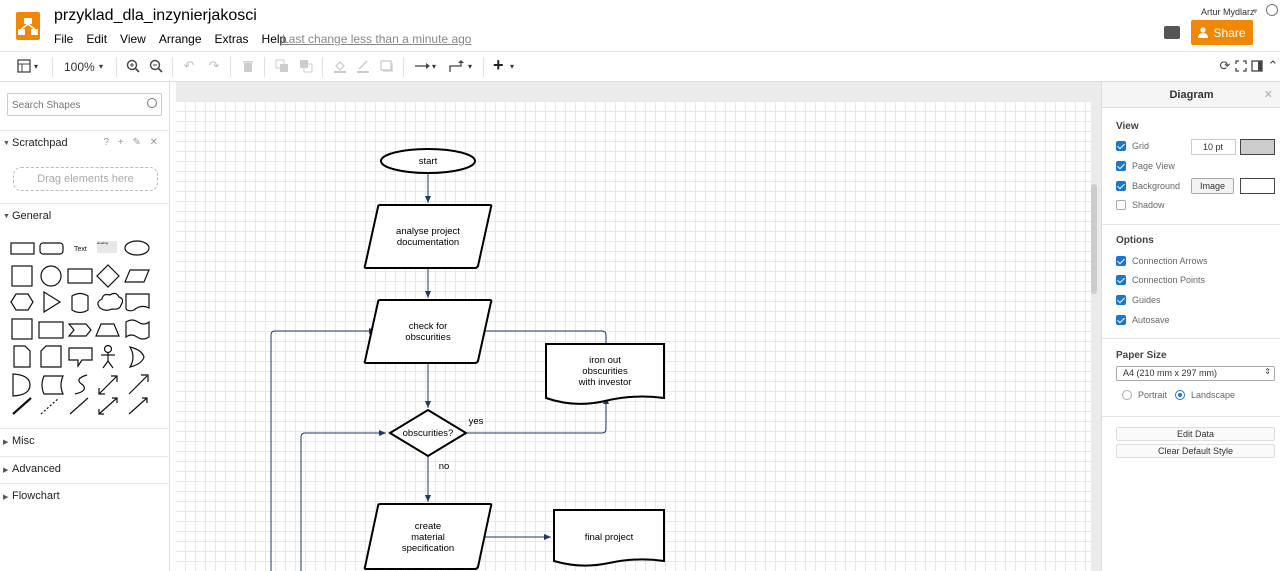  Describe the element at coordinates (22, 276) in the screenshot. I see `shape-square` at that location.